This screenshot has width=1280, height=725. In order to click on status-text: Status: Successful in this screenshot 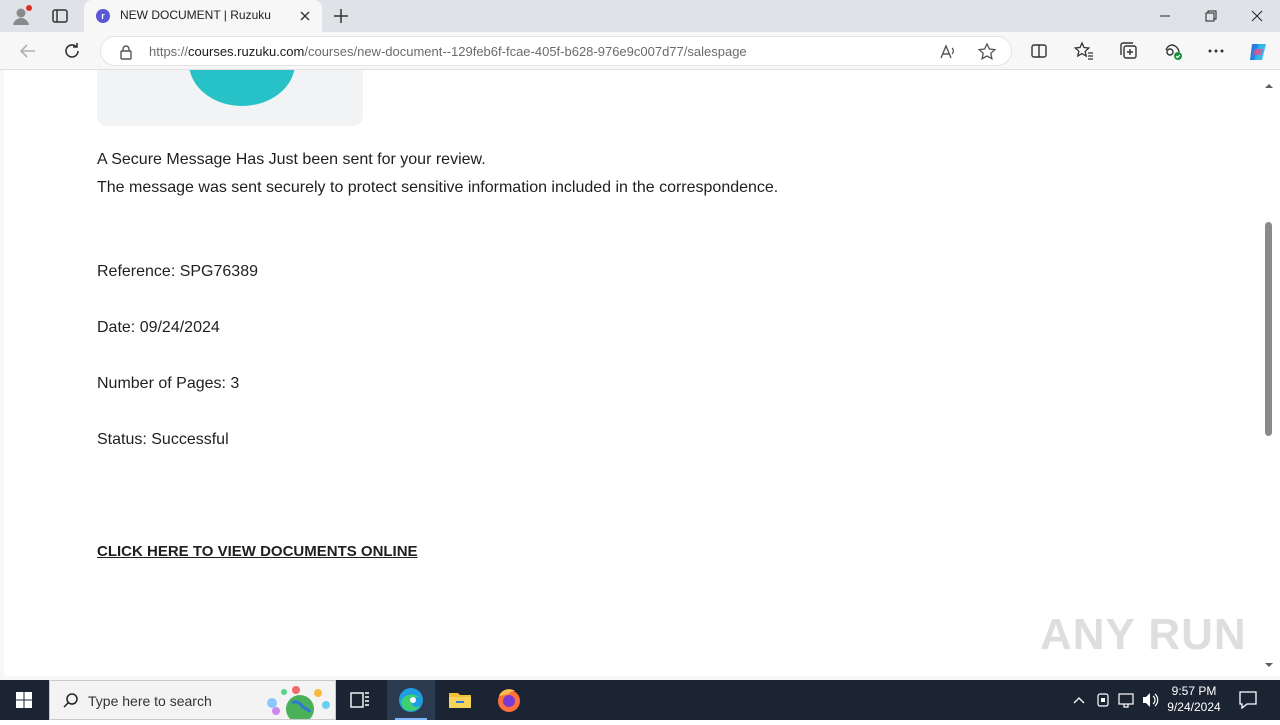, I will do `click(163, 439)`.